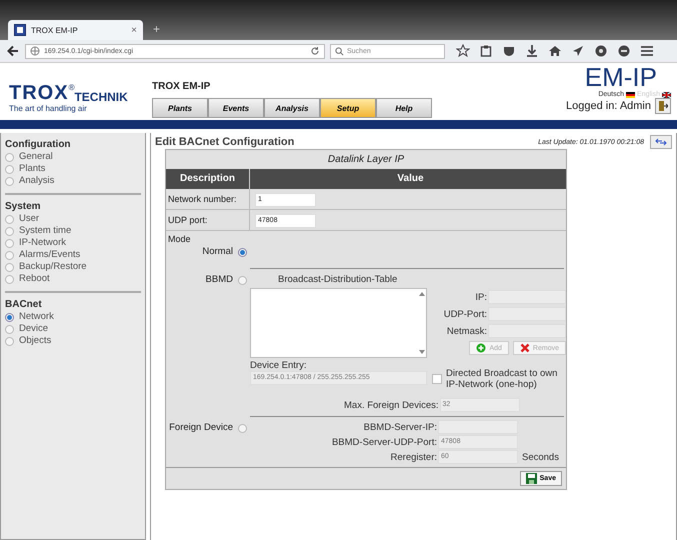 The width and height of the screenshot is (677, 540). I want to click on sidebar-item-label: Plants, so click(32, 169).